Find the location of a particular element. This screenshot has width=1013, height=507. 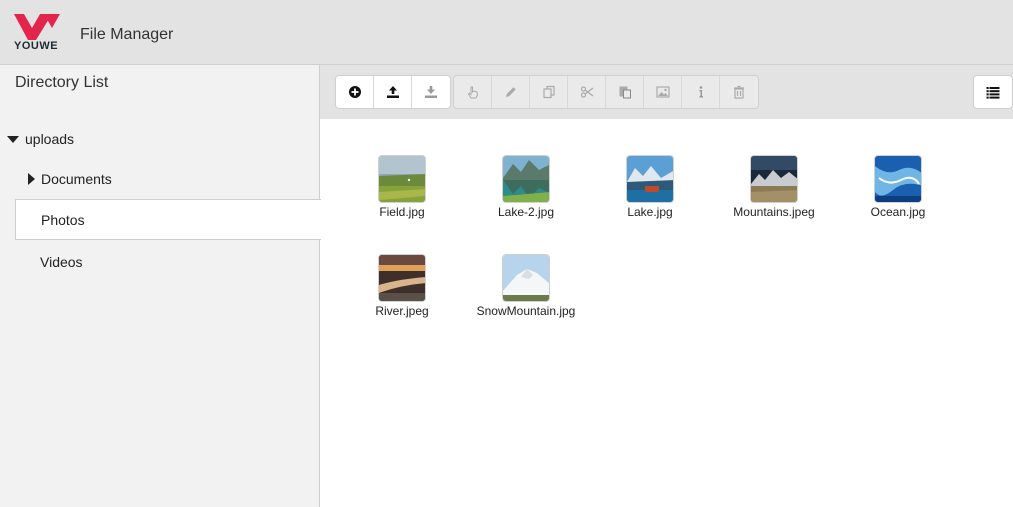

paste-button is located at coordinates (625, 92).